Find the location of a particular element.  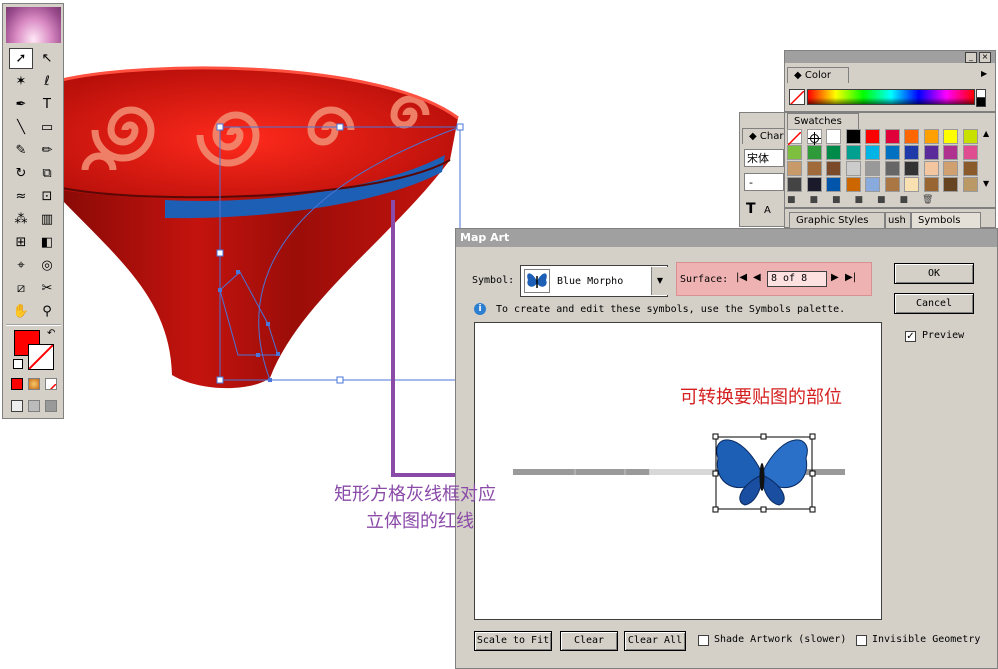

gradient-mode-button is located at coordinates (34, 384).